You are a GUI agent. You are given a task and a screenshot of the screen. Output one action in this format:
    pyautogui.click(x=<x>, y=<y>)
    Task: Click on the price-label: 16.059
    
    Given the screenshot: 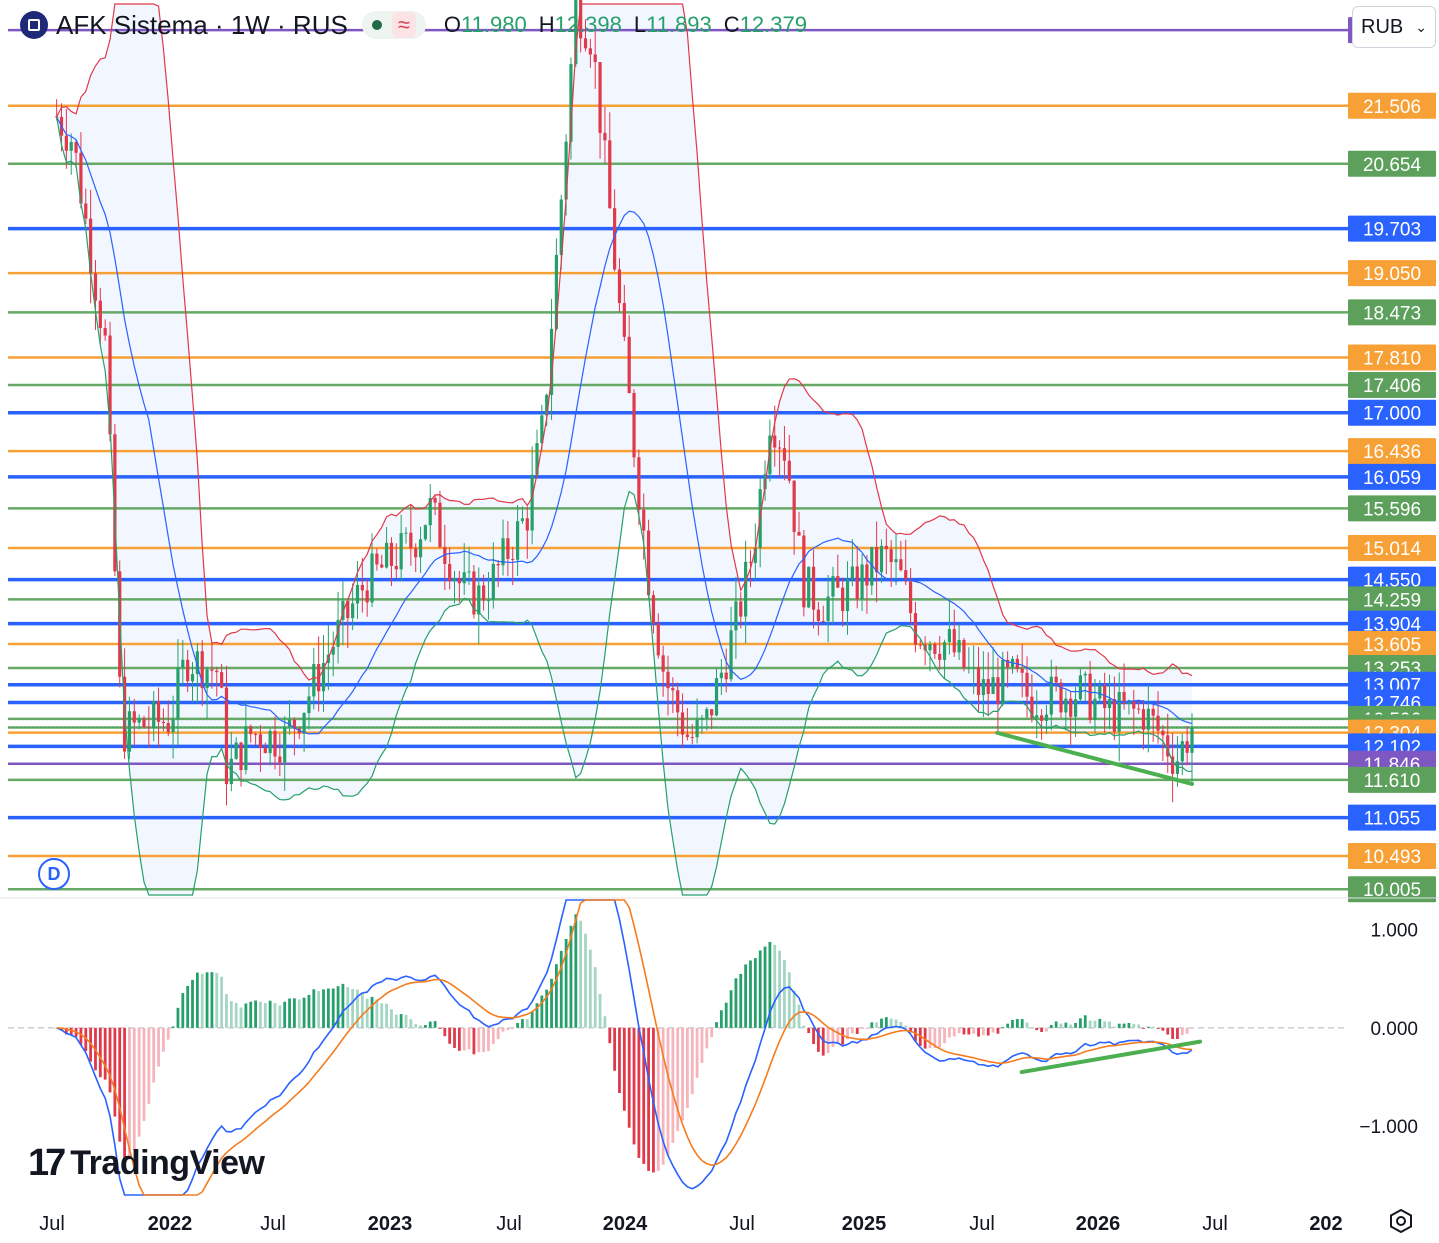 What is the action you would take?
    pyautogui.click(x=1392, y=478)
    